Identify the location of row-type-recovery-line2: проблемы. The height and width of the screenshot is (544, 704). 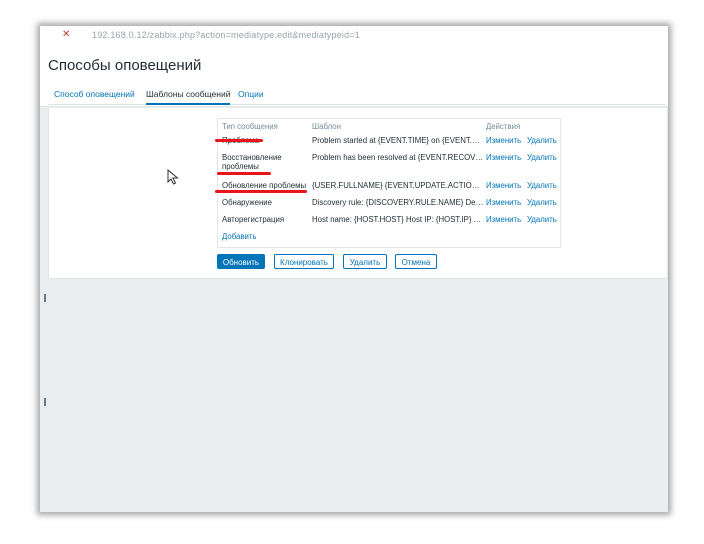
(240, 166).